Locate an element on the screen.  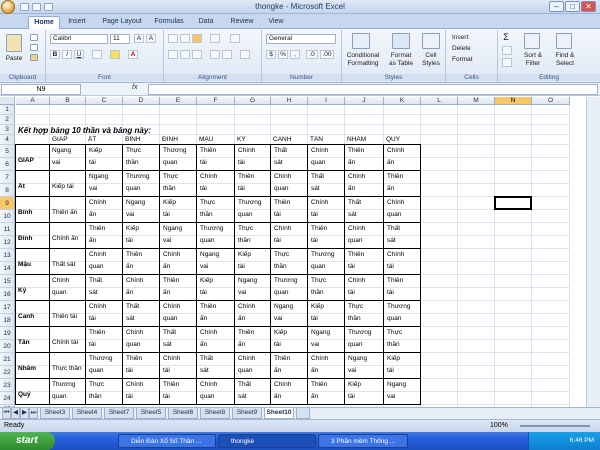
row-header: 5 is located at coordinates (7, 151).